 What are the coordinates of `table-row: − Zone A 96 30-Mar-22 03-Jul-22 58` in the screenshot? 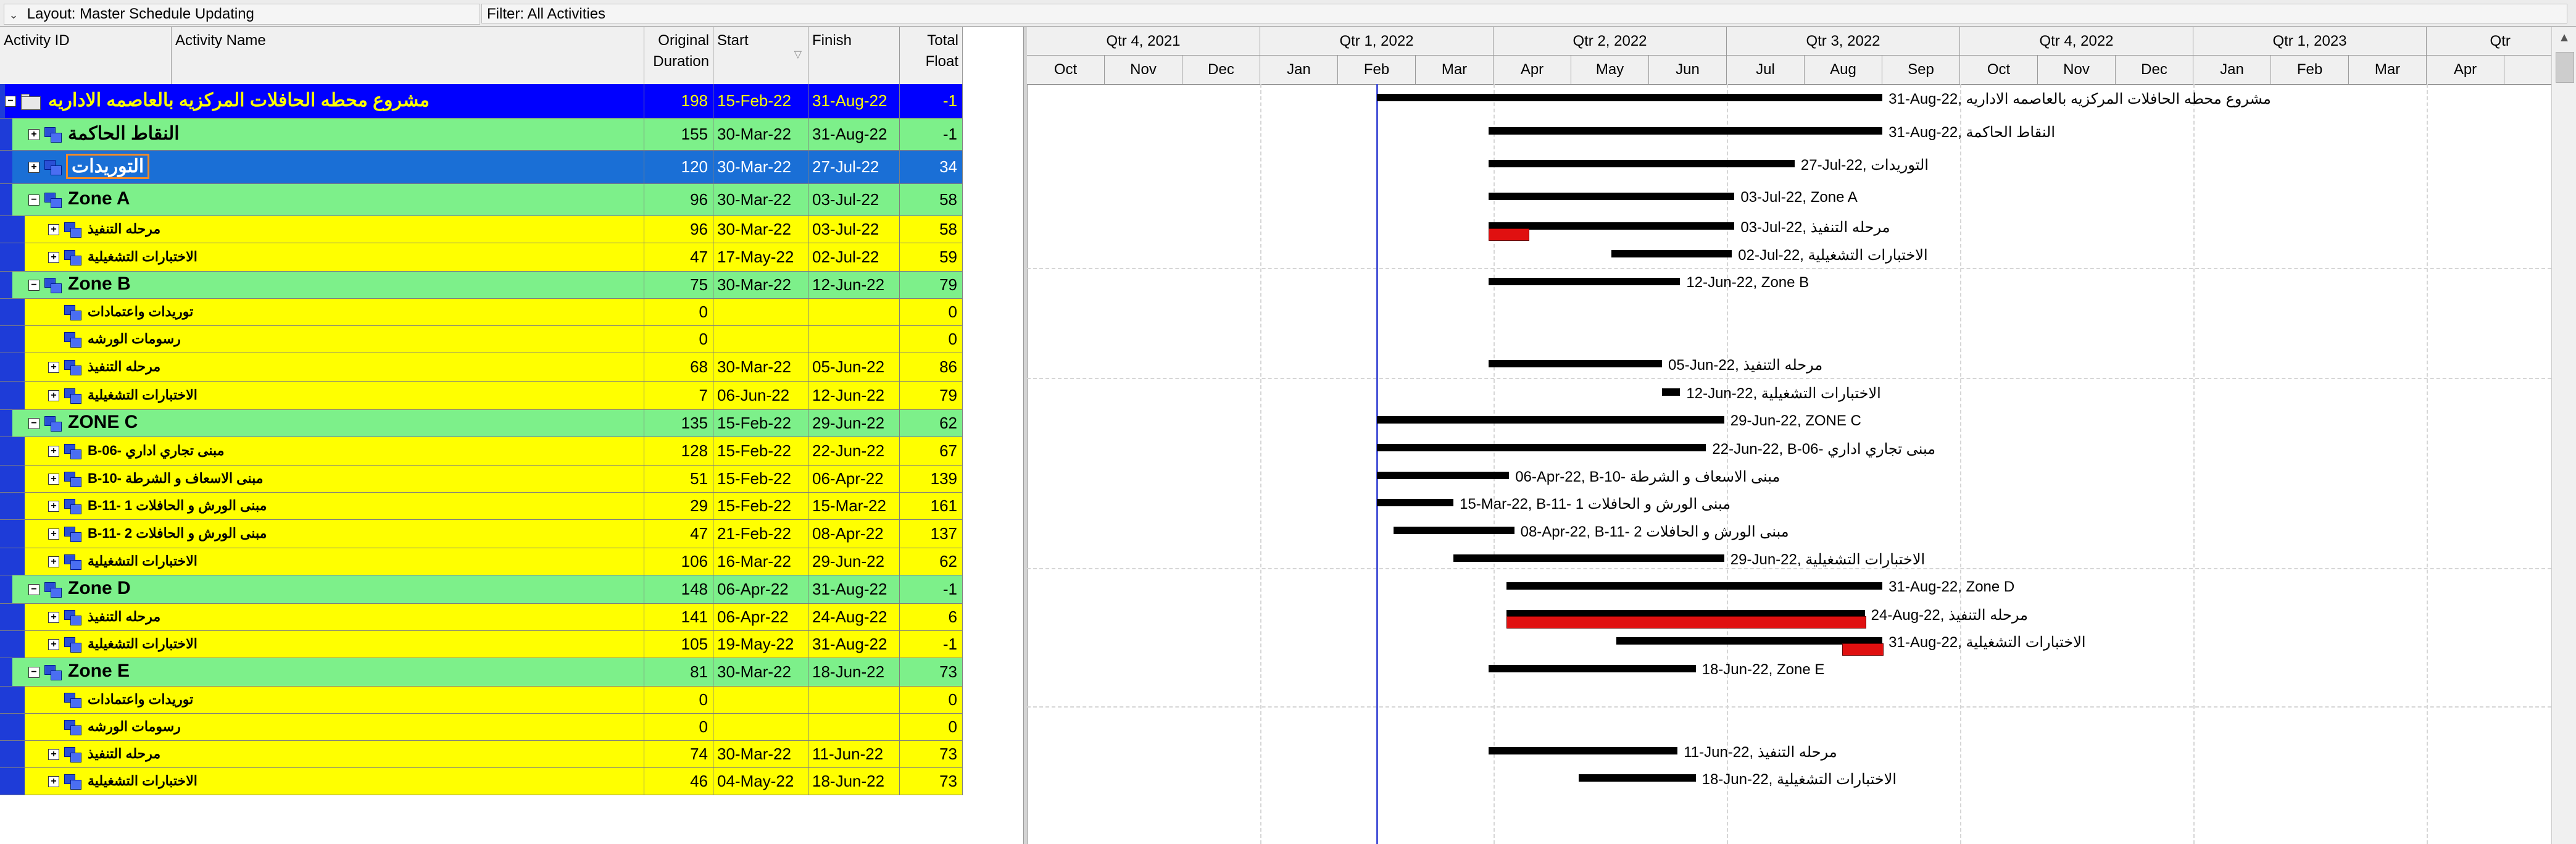 It's located at (481, 200).